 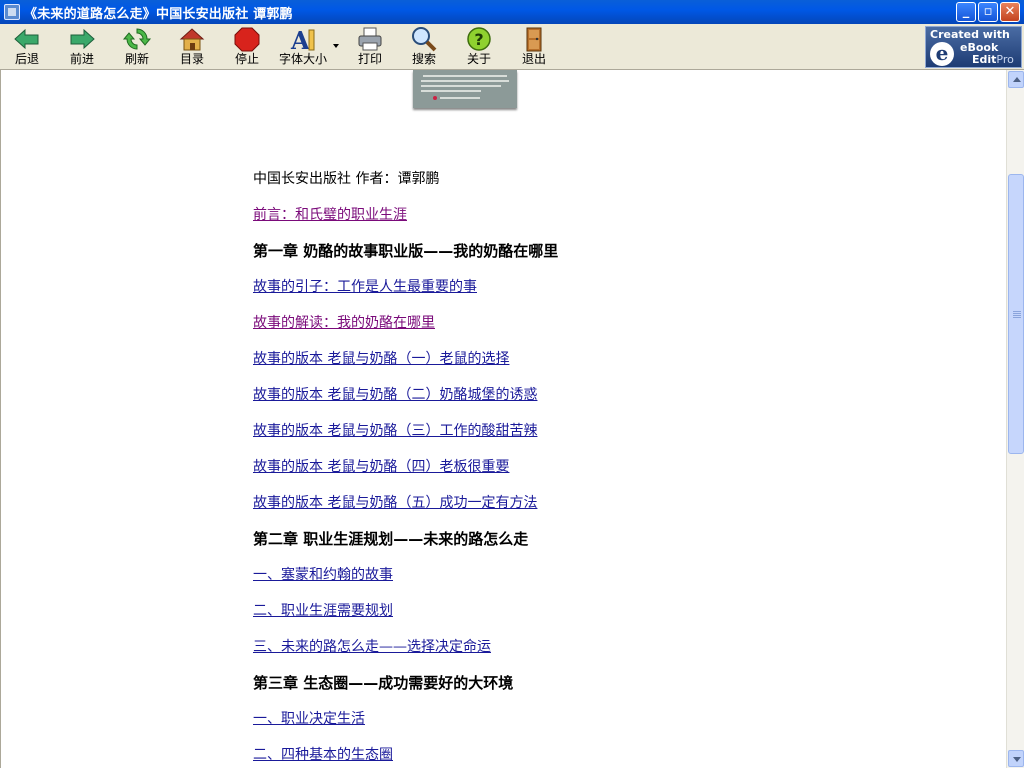 What do you see at coordinates (988, 12) in the screenshot?
I see `maximize-button: ▫` at bounding box center [988, 12].